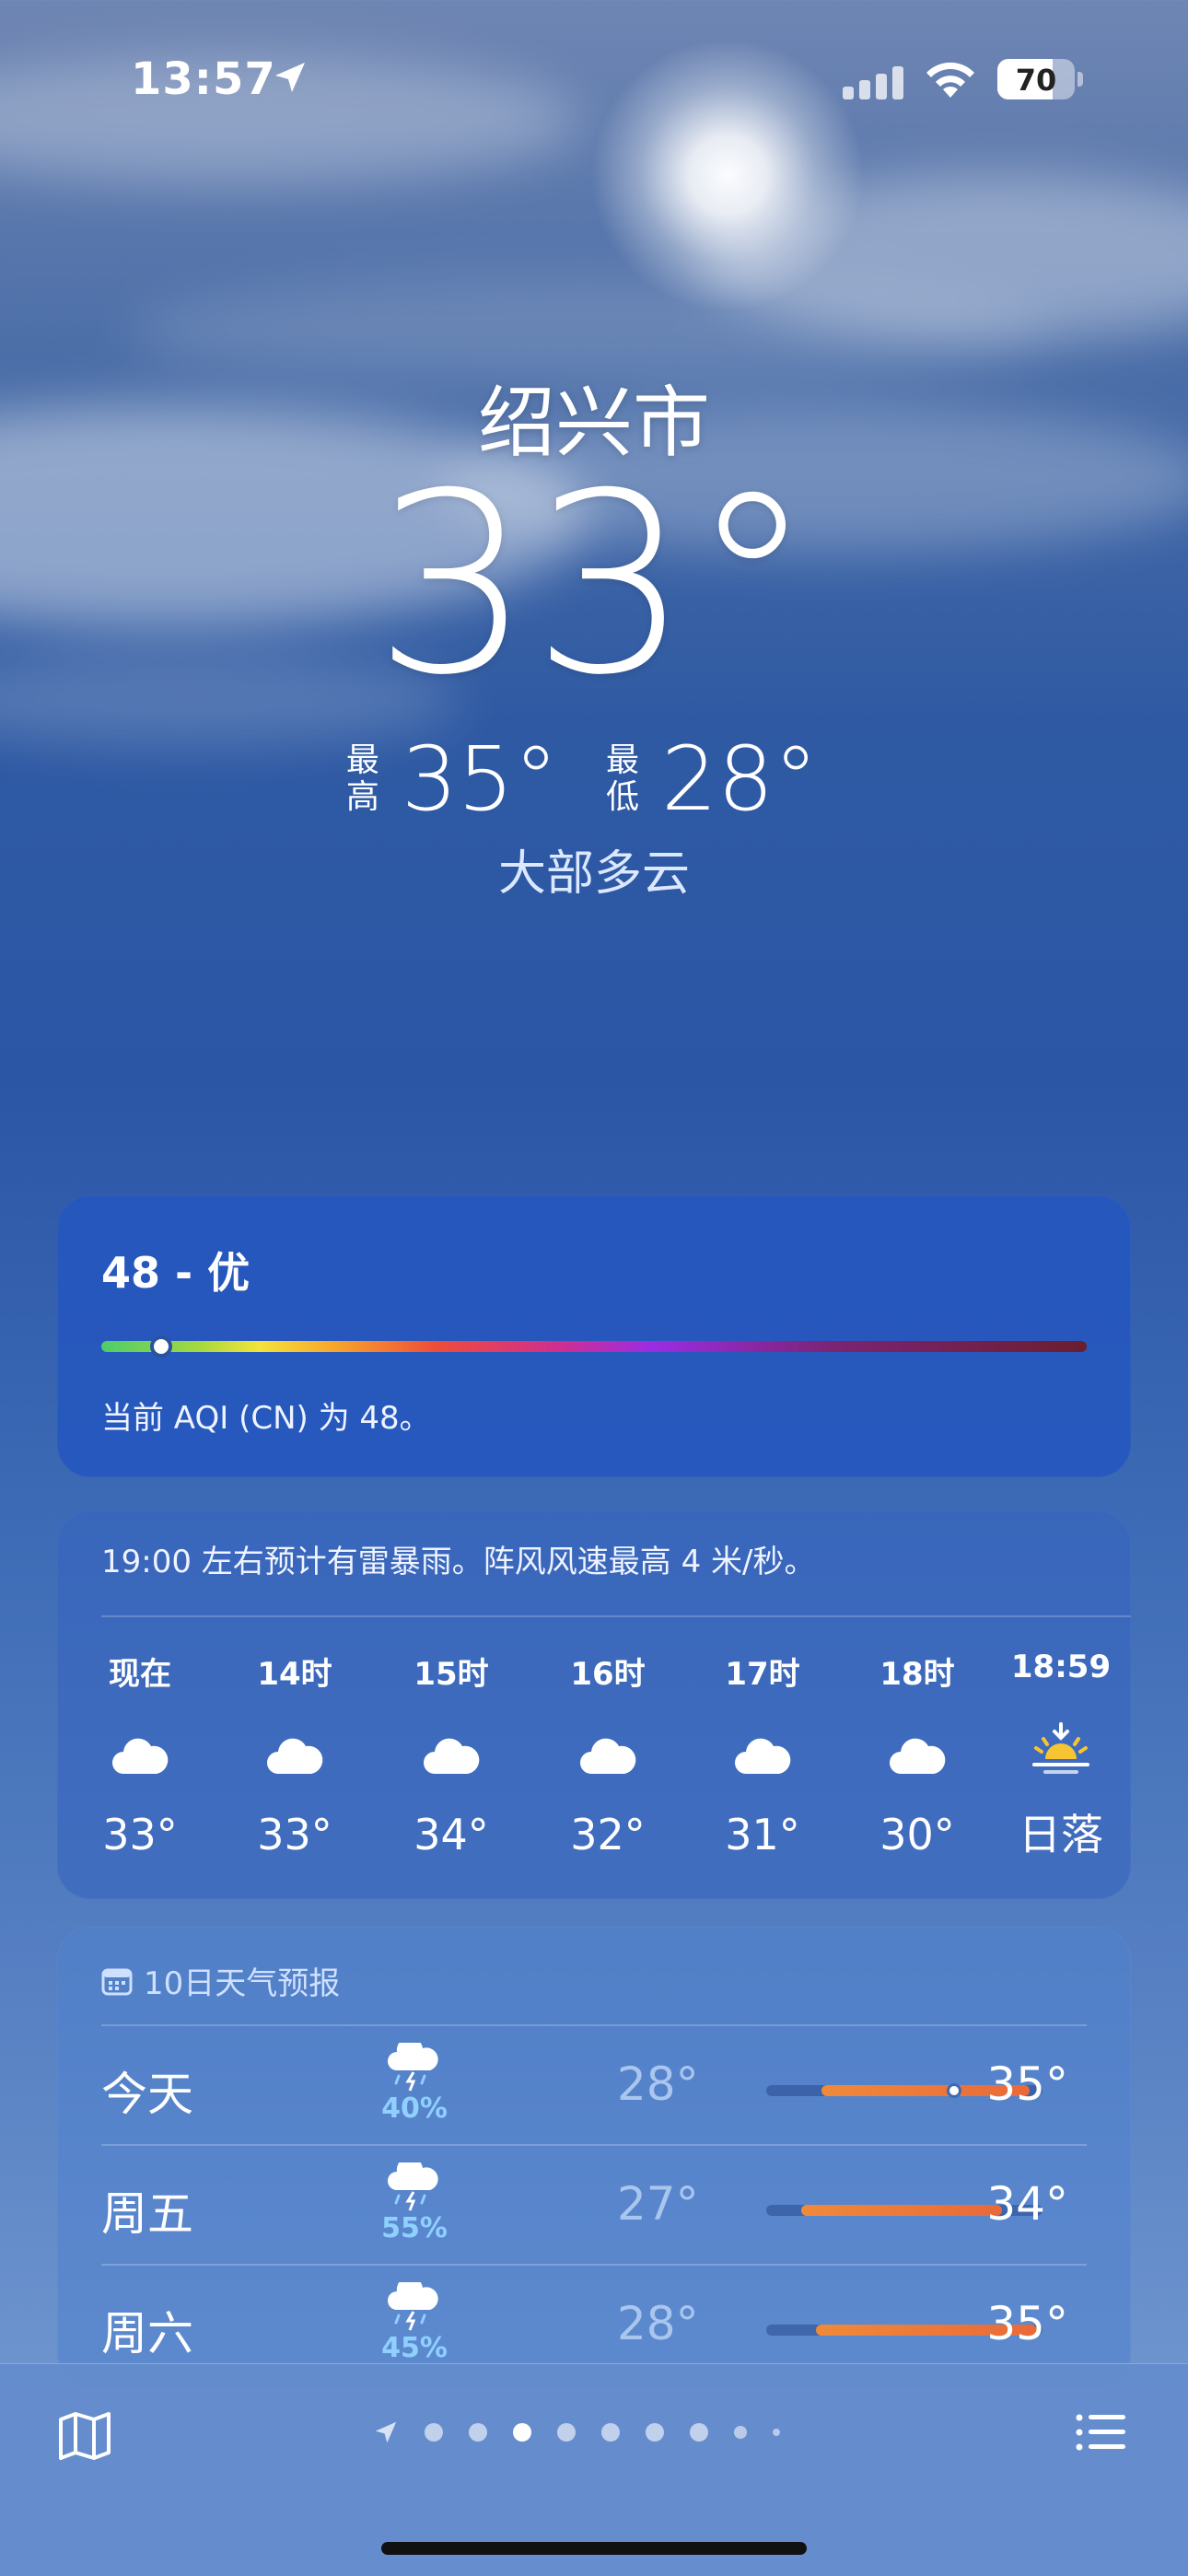  What do you see at coordinates (203, 79) in the screenshot?
I see `status-time: 13:57` at bounding box center [203, 79].